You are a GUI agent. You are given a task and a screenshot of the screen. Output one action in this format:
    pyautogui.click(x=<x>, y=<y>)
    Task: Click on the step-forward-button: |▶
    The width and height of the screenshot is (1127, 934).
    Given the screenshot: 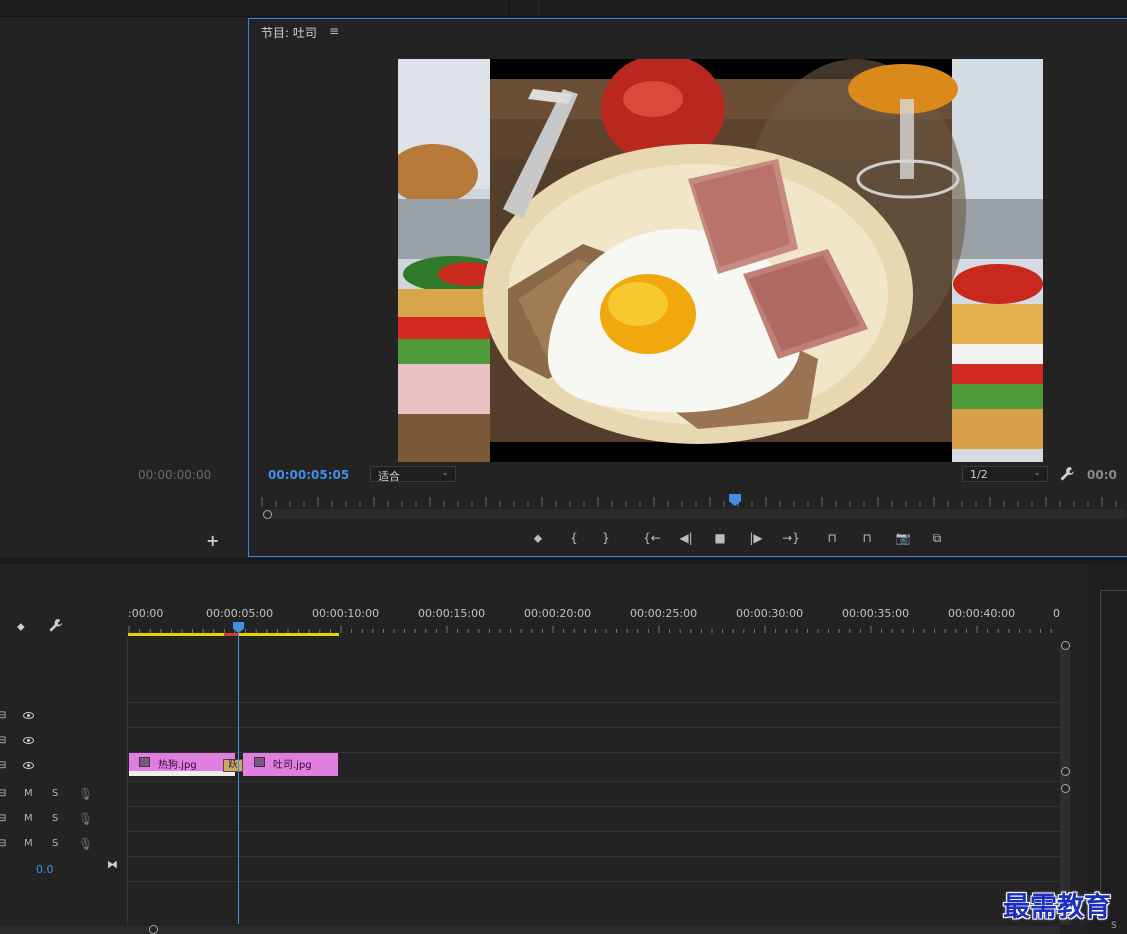 What is the action you would take?
    pyautogui.click(x=756, y=538)
    